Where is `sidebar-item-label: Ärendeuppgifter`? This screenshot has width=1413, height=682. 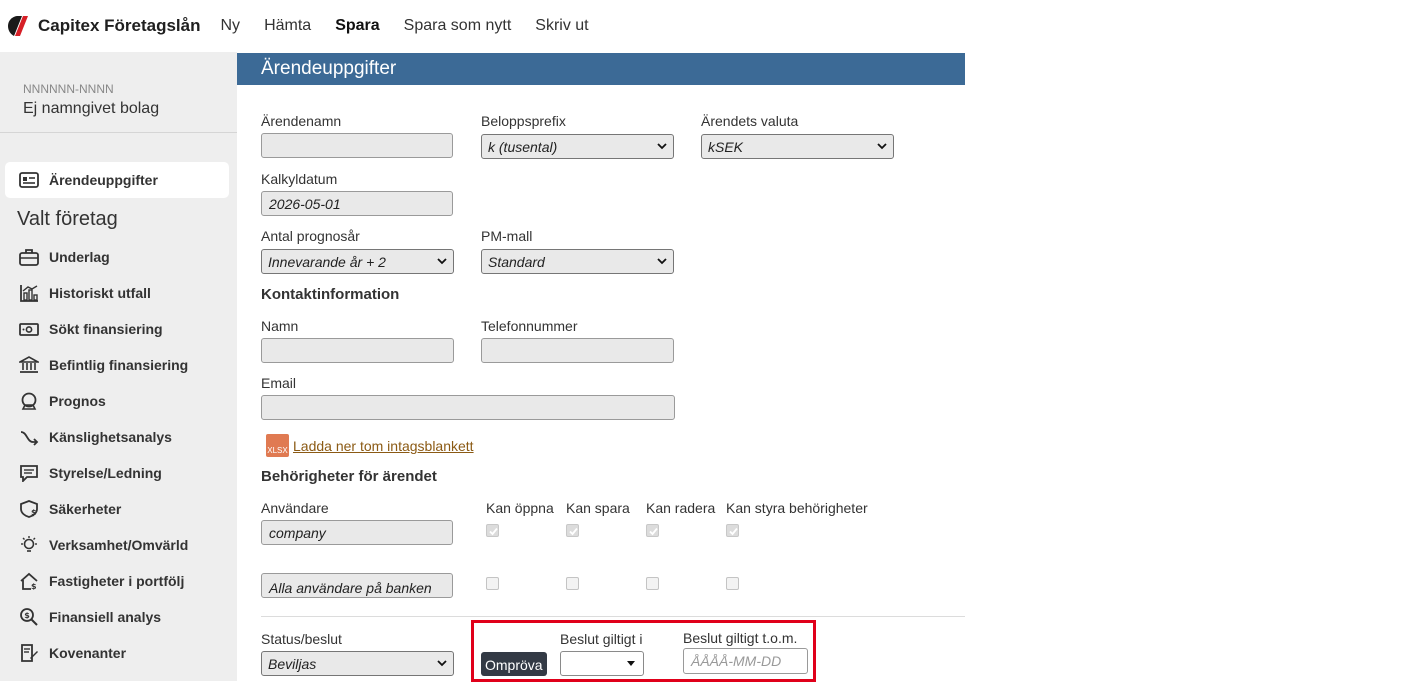
sidebar-item-label: Ärendeuppgifter is located at coordinates (103, 180).